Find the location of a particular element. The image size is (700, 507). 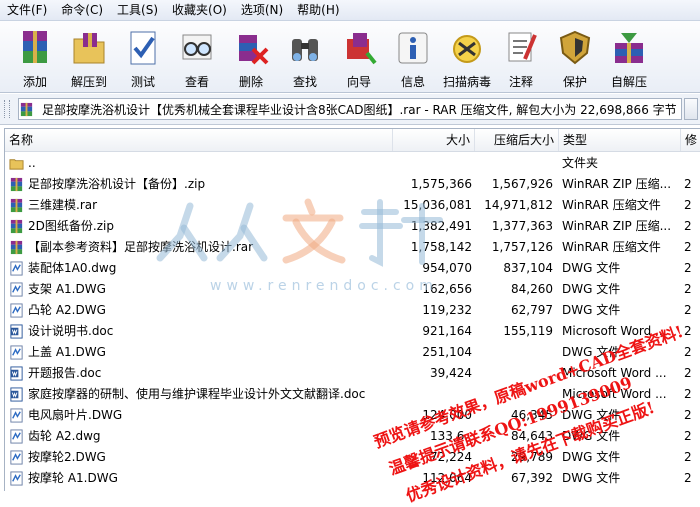

toolbar-button-0: 添加 is located at coordinates (35, 57).